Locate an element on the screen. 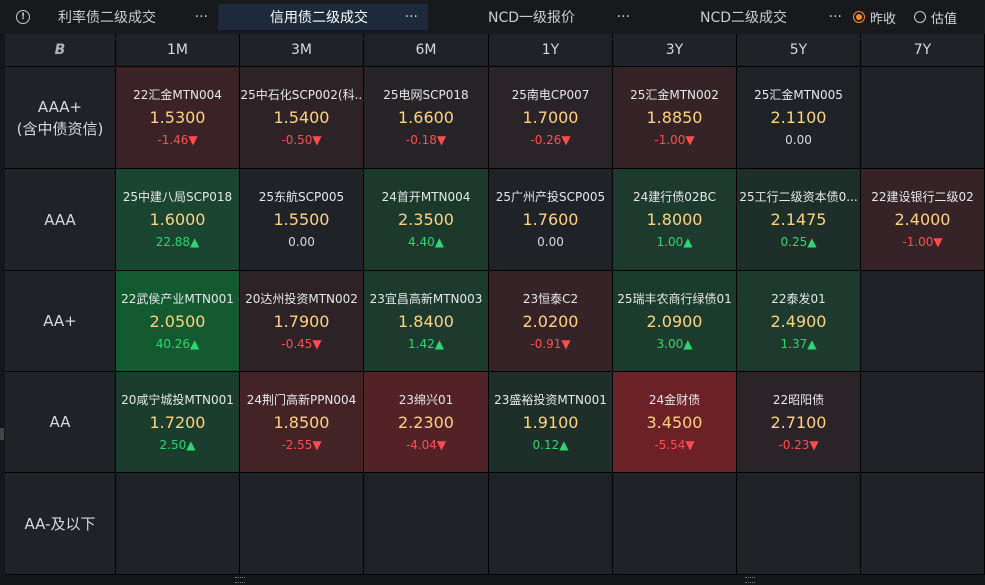  bond-cell: 23恒泰C2 2.0200 -0.91▼ is located at coordinates (551, 321).